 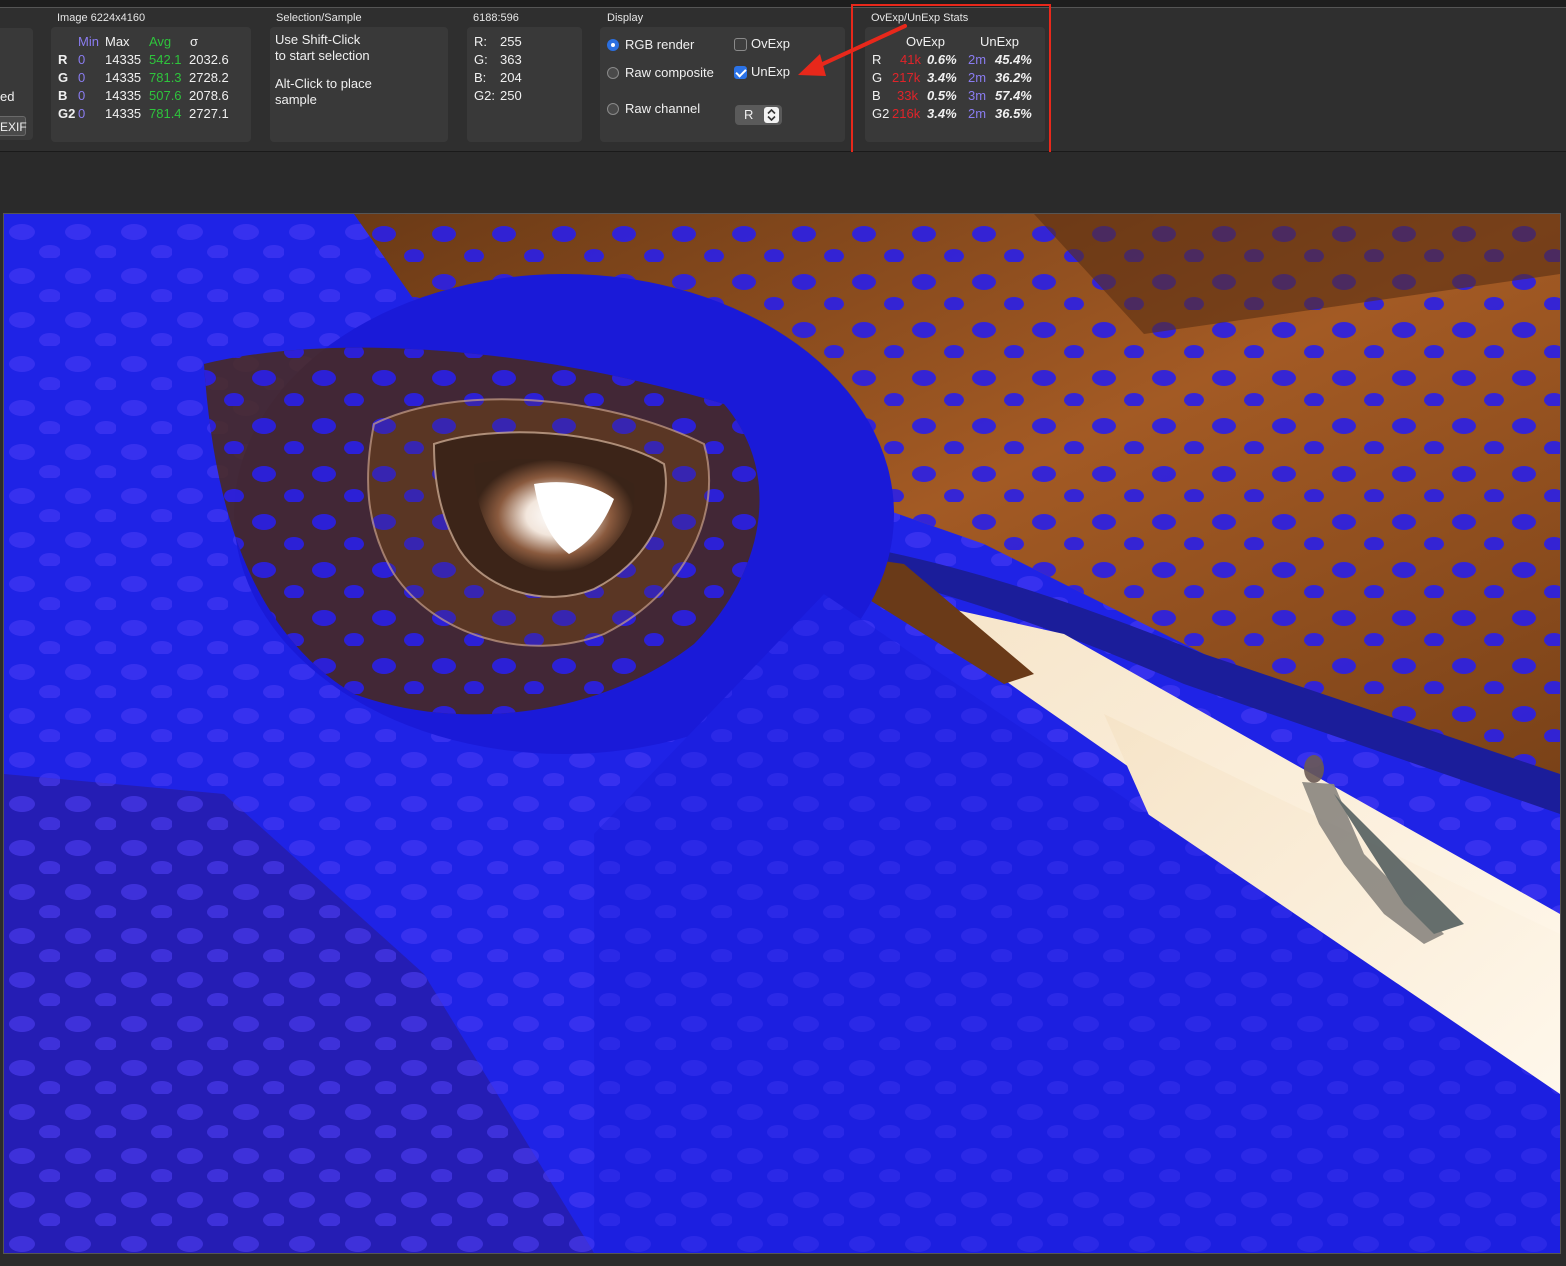 What do you see at coordinates (165, 113) in the screenshot?
I see `image-row-avg: 781.4` at bounding box center [165, 113].